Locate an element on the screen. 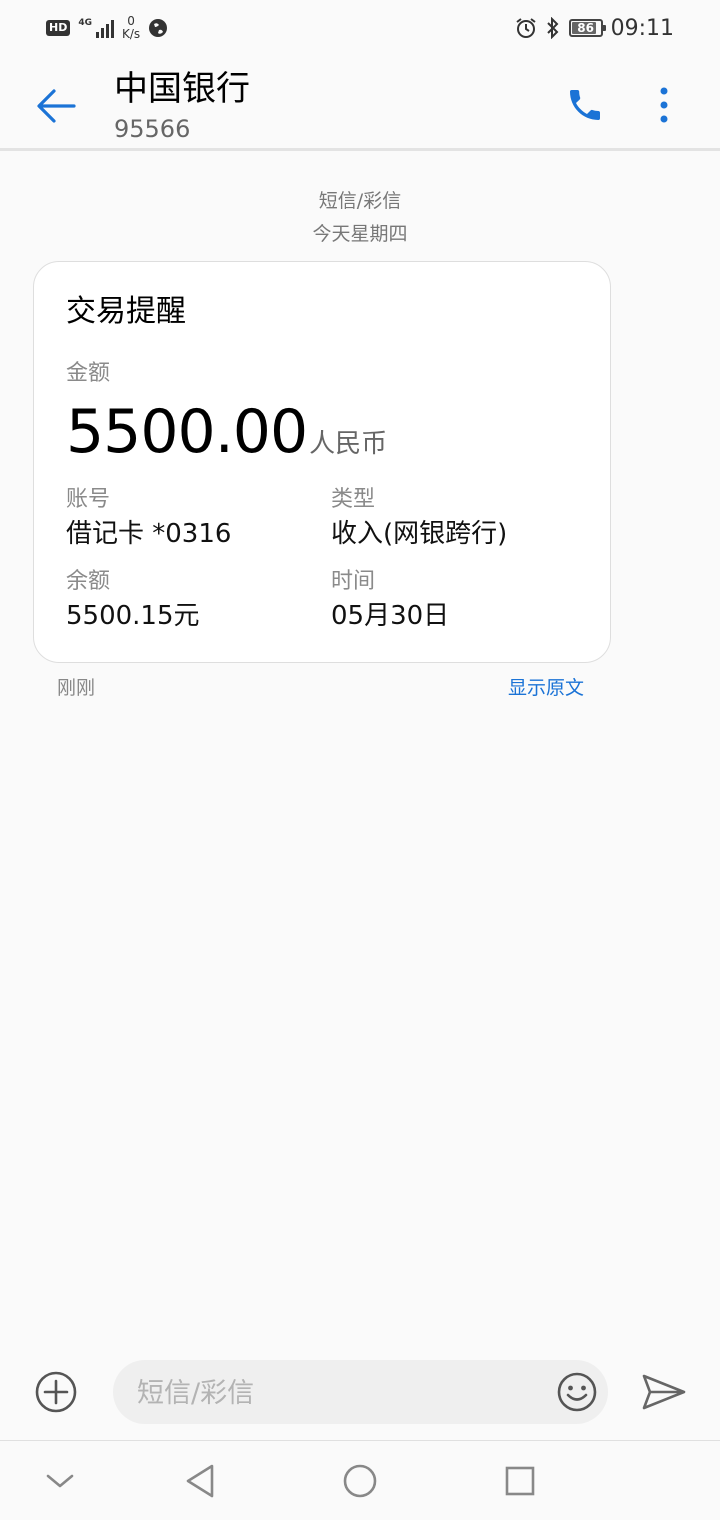 Image resolution: width=720 pixels, height=1520 pixels. contact-number: 95566 is located at coordinates (152, 129).